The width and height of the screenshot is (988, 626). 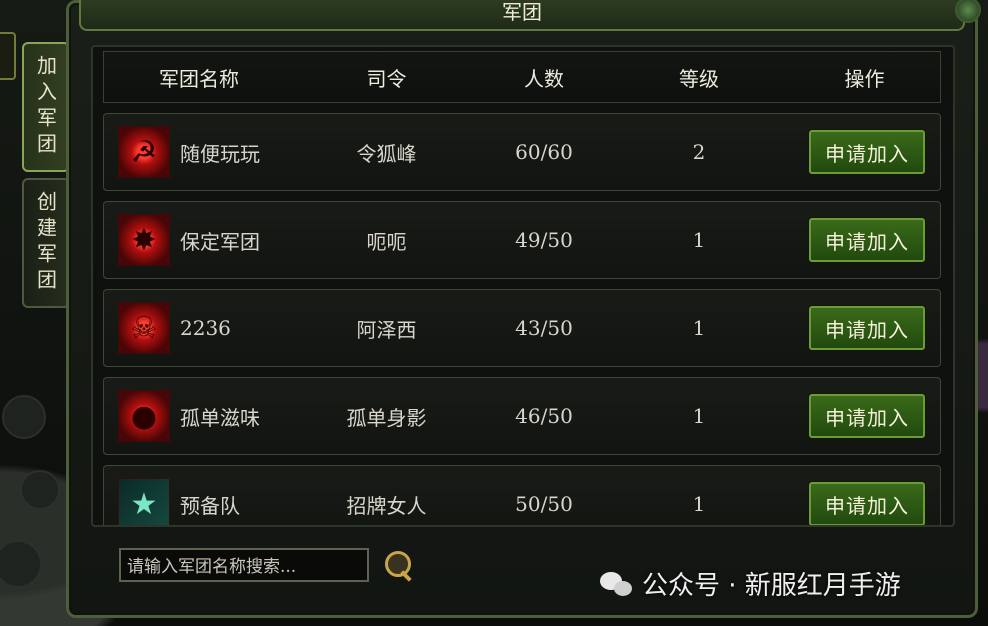 I want to click on tab-create-legion: 创建军团, so click(x=46, y=243).